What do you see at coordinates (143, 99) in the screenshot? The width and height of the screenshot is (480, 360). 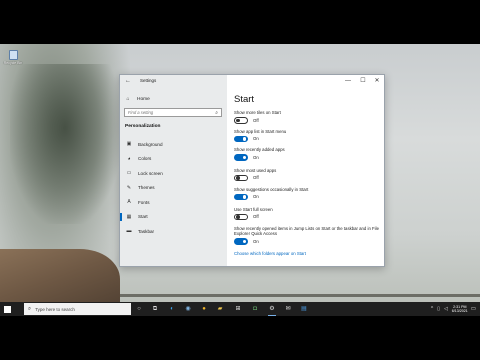 I see `sidebar-home-label: Home` at bounding box center [143, 99].